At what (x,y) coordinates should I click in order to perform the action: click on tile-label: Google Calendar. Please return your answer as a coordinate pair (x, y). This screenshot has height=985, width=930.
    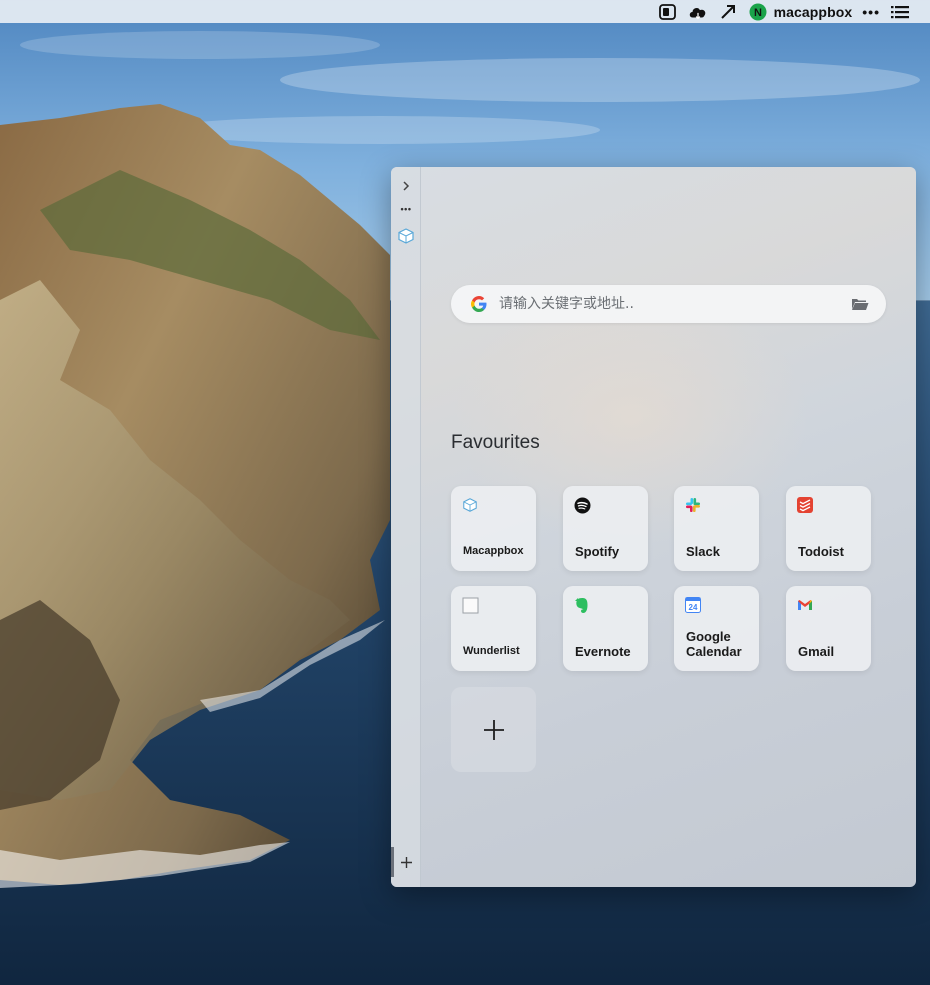
    Looking at the image, I should click on (714, 644).